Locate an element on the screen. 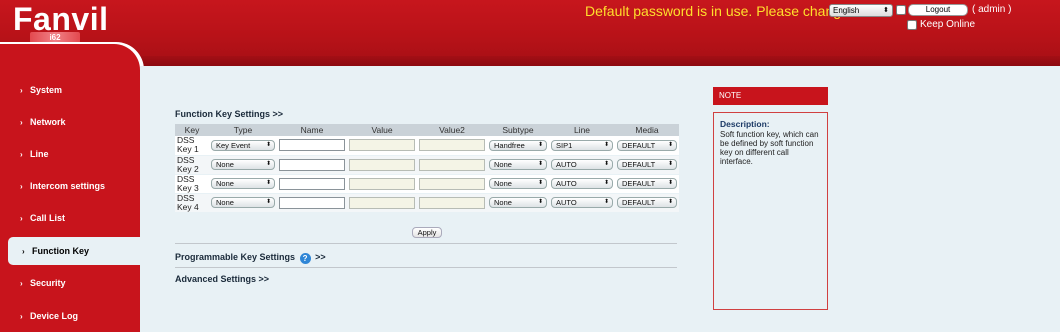 This screenshot has height=332, width=1060. table-row: DSS Key 2 None ⬍ None ⬍ AUTO ⬍ DEFAULT ⬍ is located at coordinates (427, 165).